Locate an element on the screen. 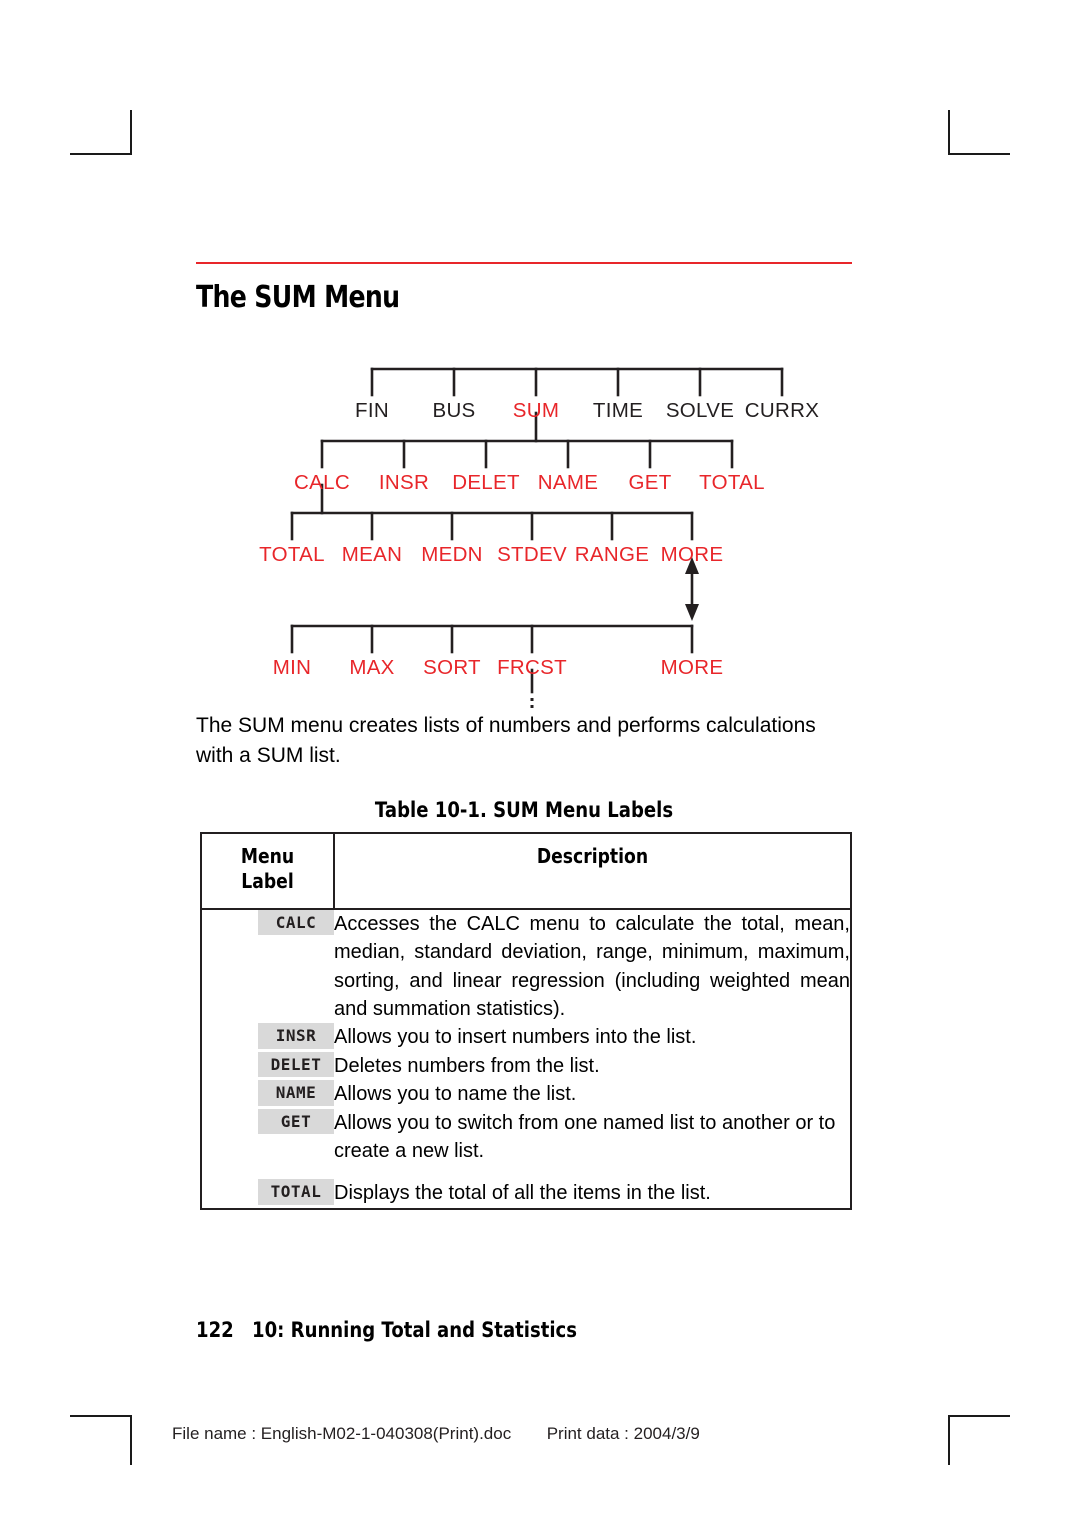  tree-node-more-top: MORE is located at coordinates (692, 555).